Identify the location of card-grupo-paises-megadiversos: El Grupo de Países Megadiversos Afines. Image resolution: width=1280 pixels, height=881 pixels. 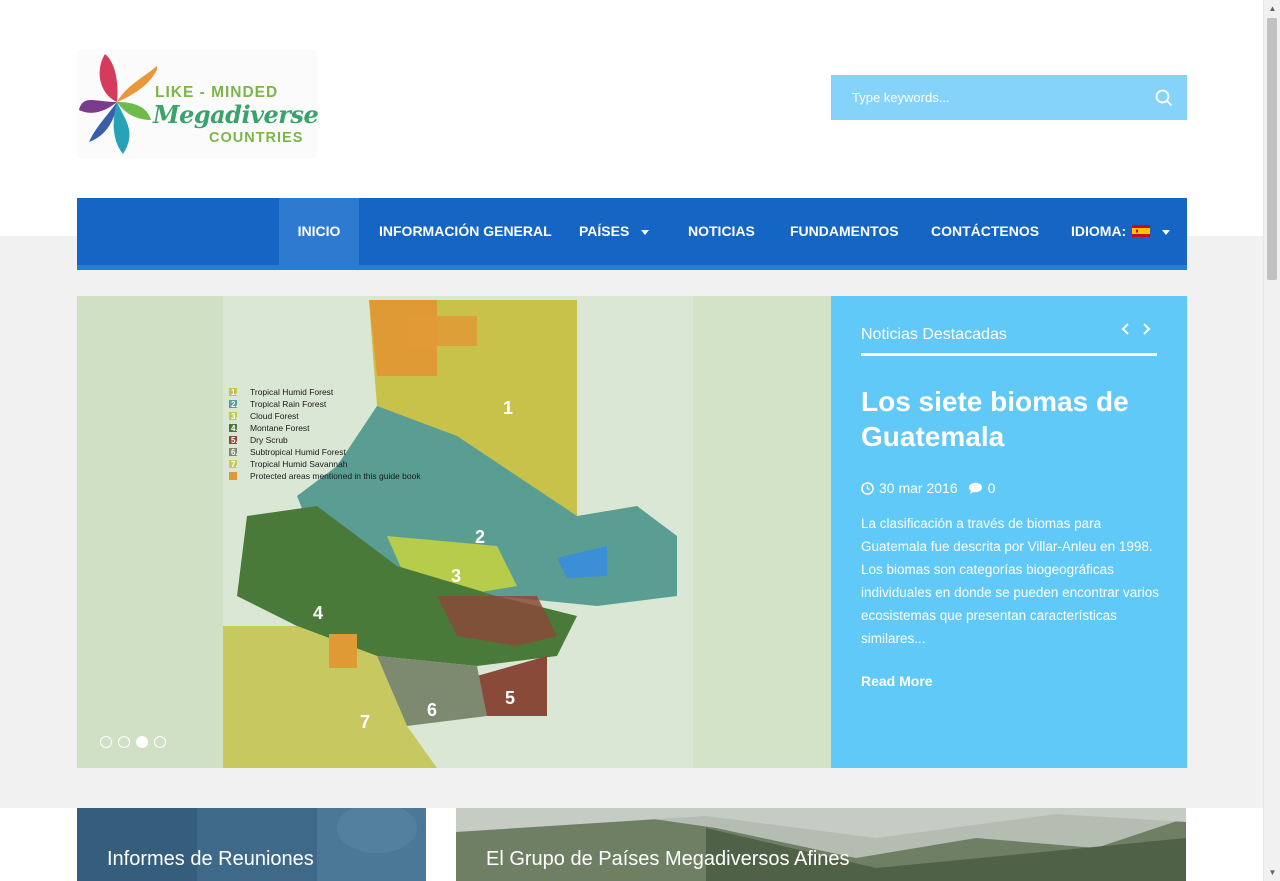
(821, 844).